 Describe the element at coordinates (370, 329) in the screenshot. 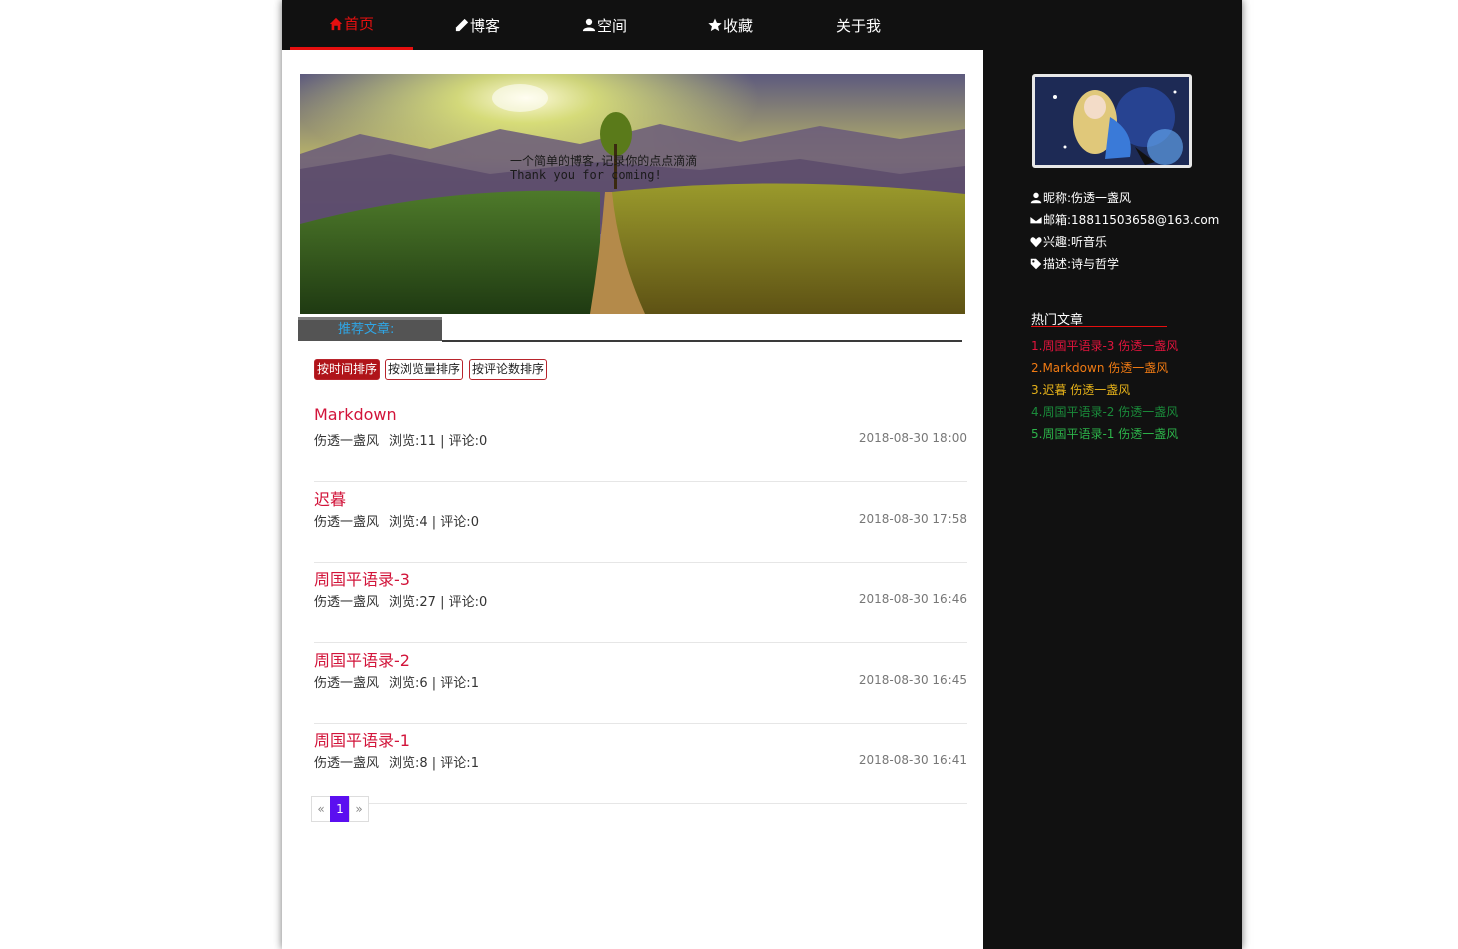

I see `recommend-tab: 推荐文章:` at that location.